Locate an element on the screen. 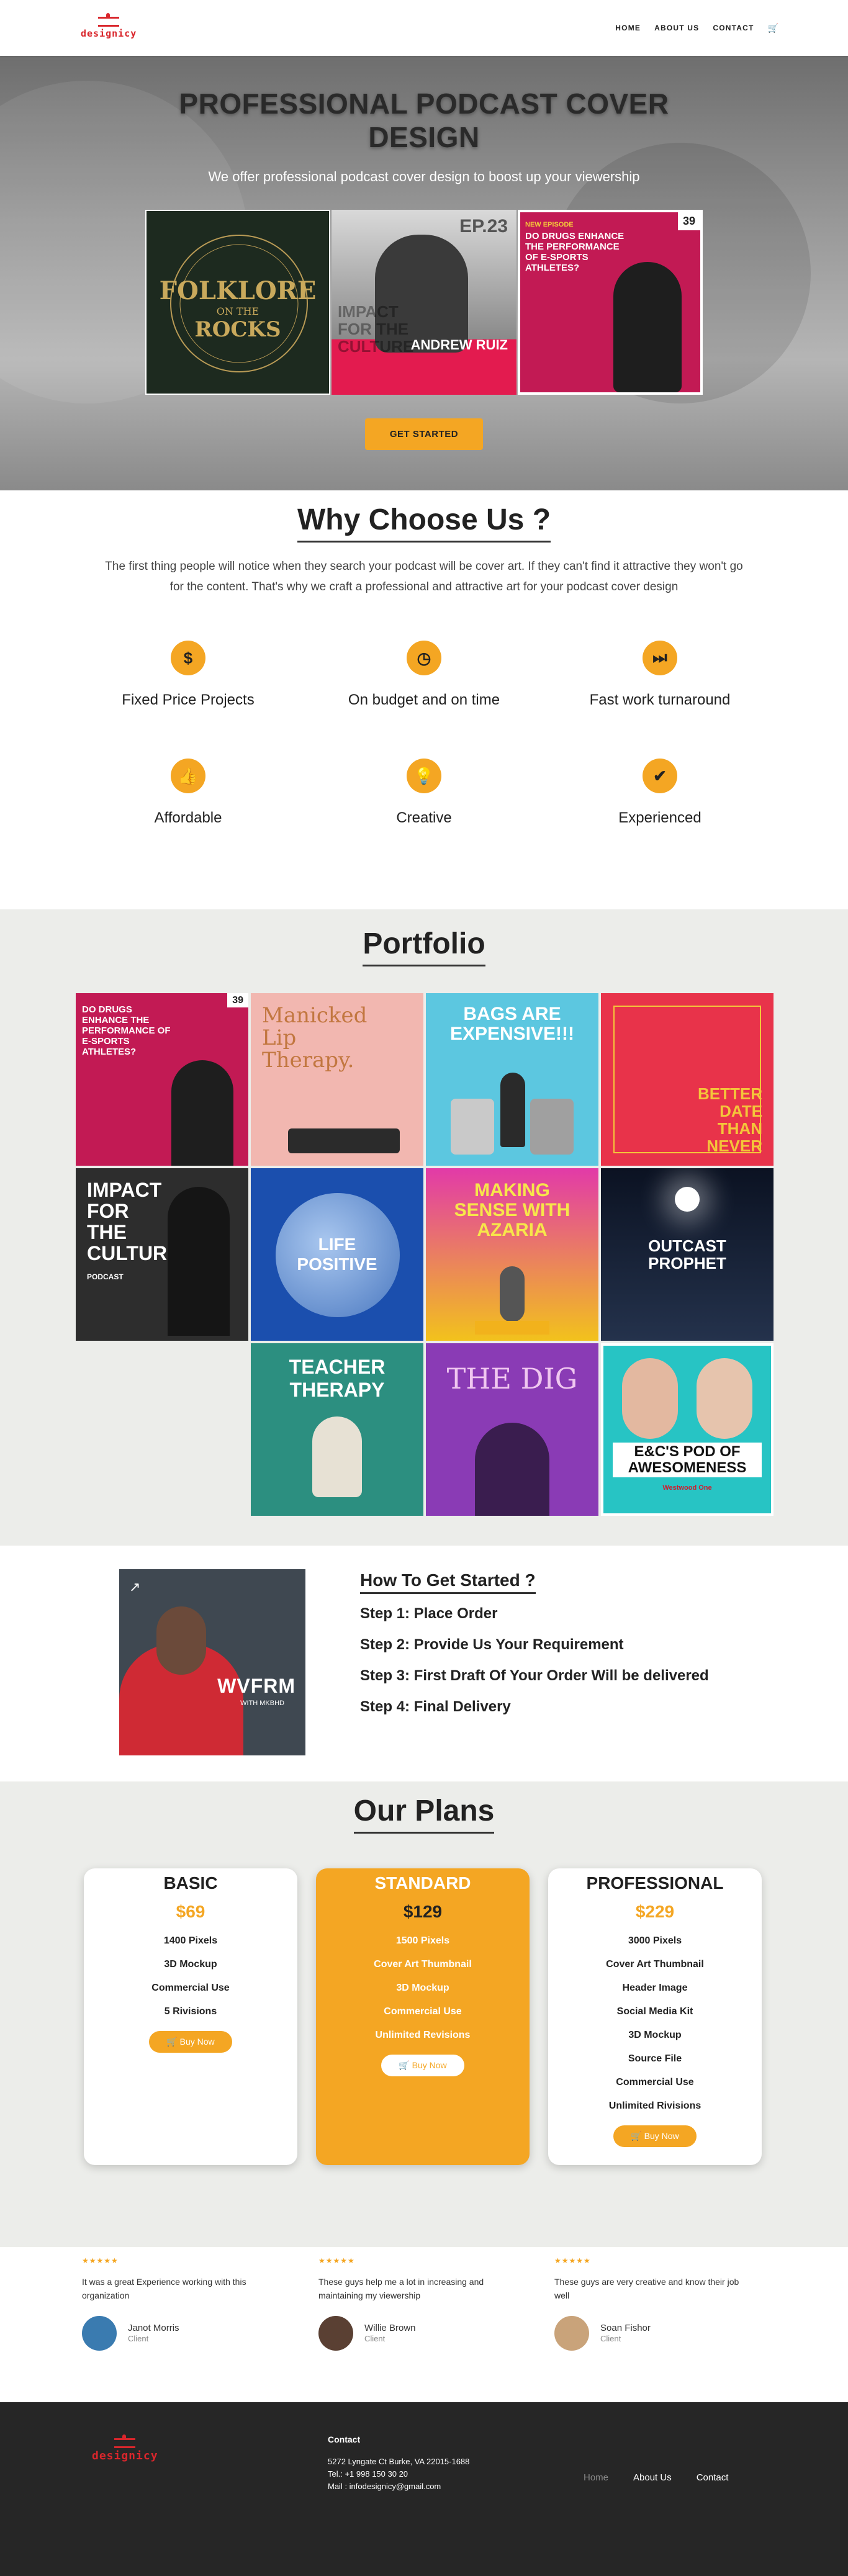 This screenshot has width=848, height=2576. cover-text: ON THE is located at coordinates (238, 311).